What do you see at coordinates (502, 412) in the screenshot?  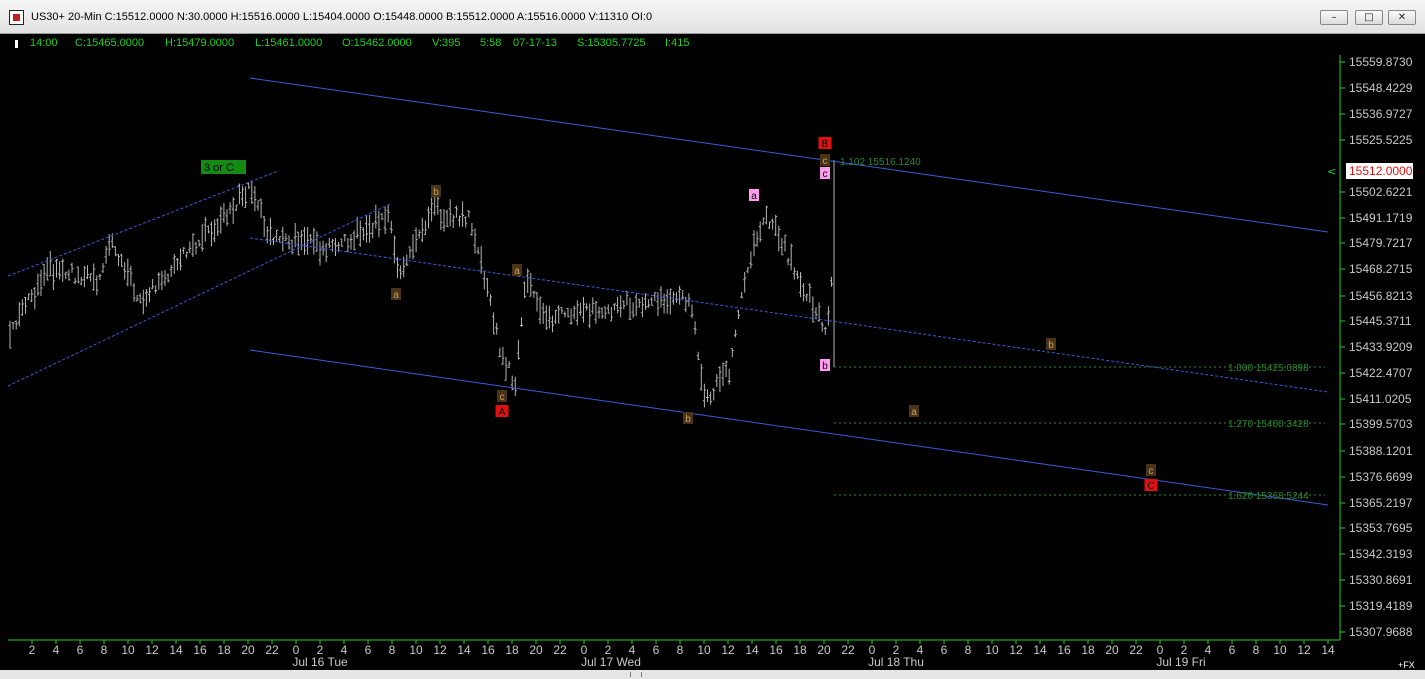 I see `wave-label: A` at bounding box center [502, 412].